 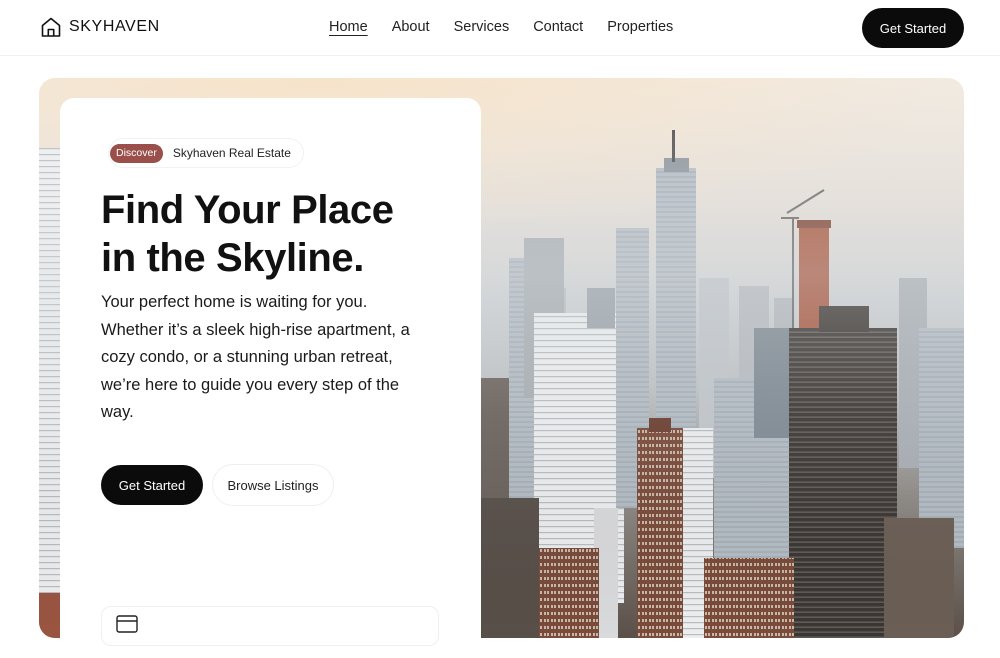 I want to click on brand-name: SKYHAVEN, so click(x=114, y=26).